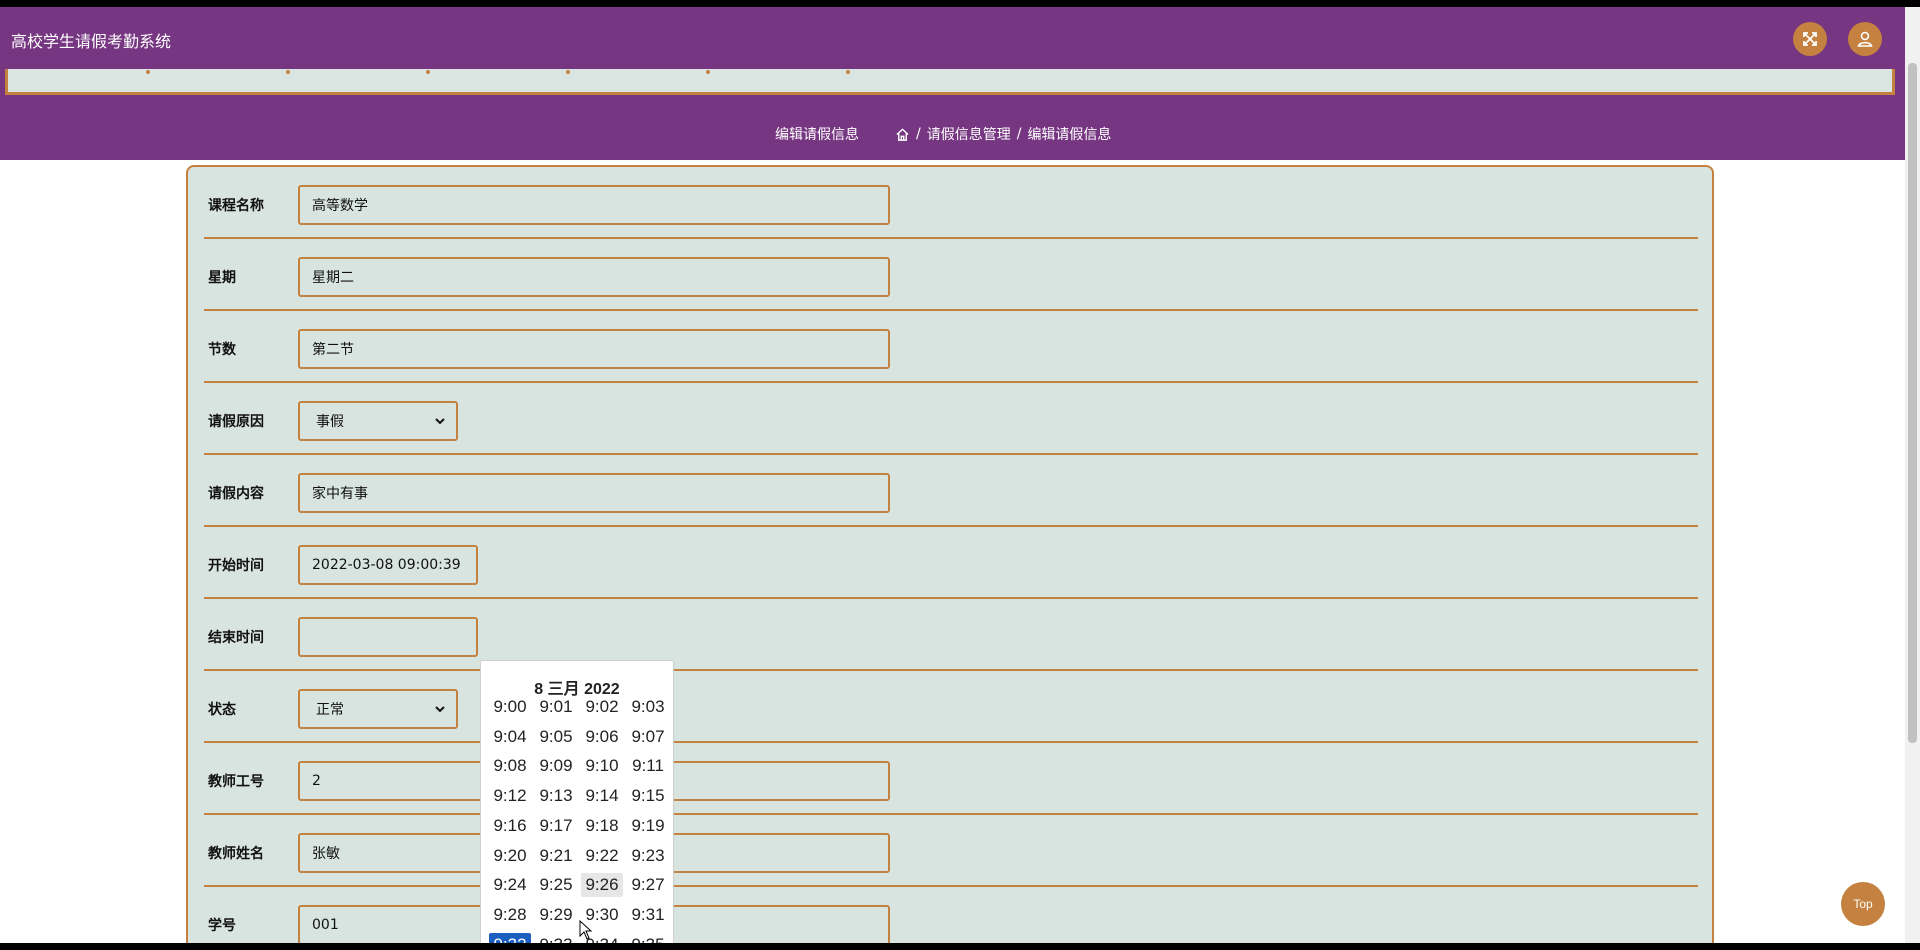 This screenshot has height=950, width=1920. What do you see at coordinates (556, 766) in the screenshot?
I see `time-option: 9:09` at bounding box center [556, 766].